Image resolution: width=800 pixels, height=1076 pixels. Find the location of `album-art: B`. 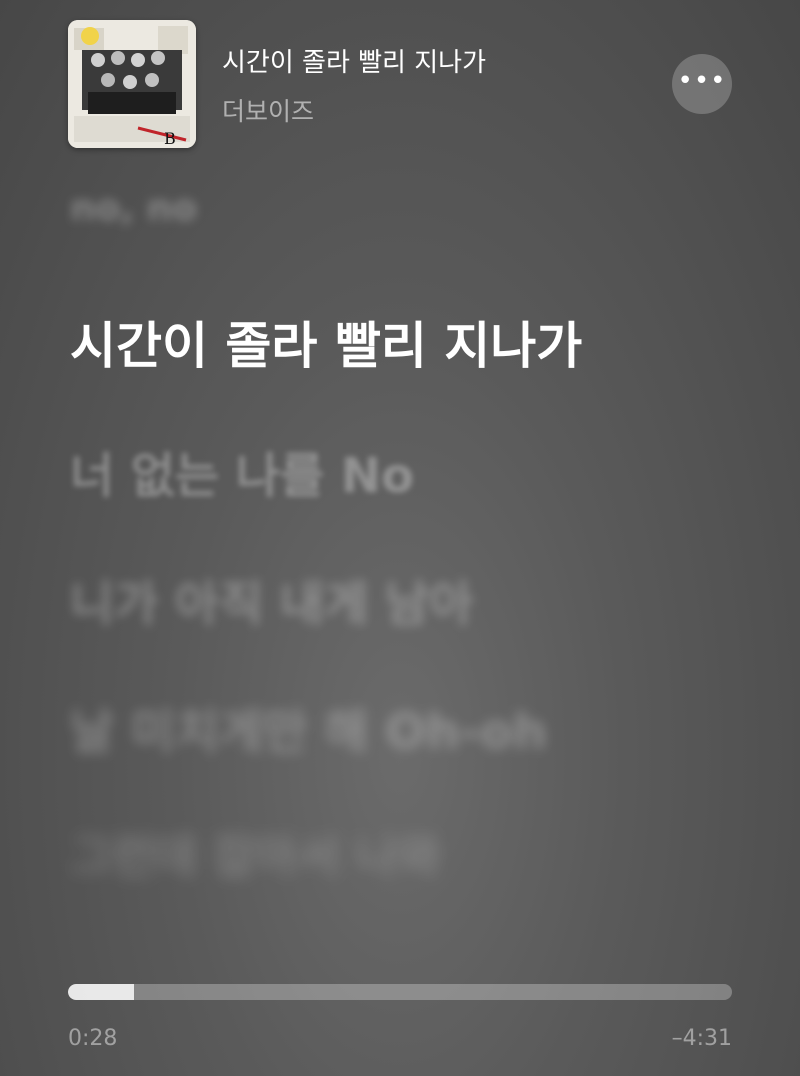

album-art: B is located at coordinates (132, 84).